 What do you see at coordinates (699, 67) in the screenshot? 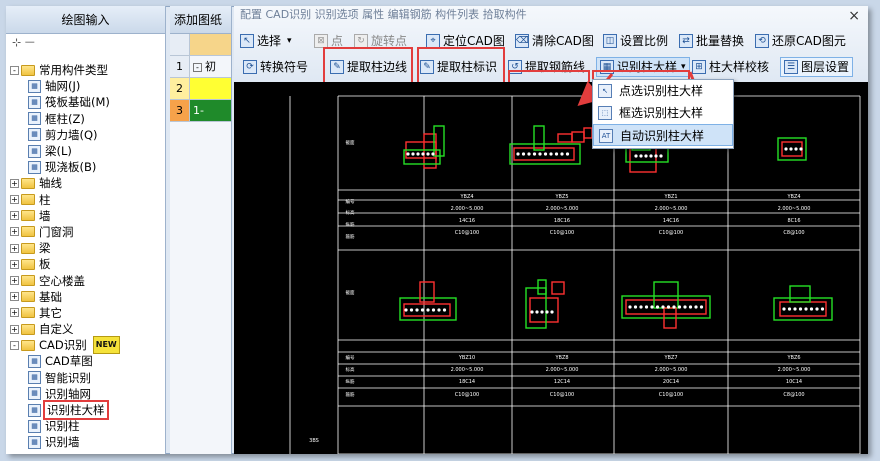
I see `check-icon: ⊞` at bounding box center [699, 67].